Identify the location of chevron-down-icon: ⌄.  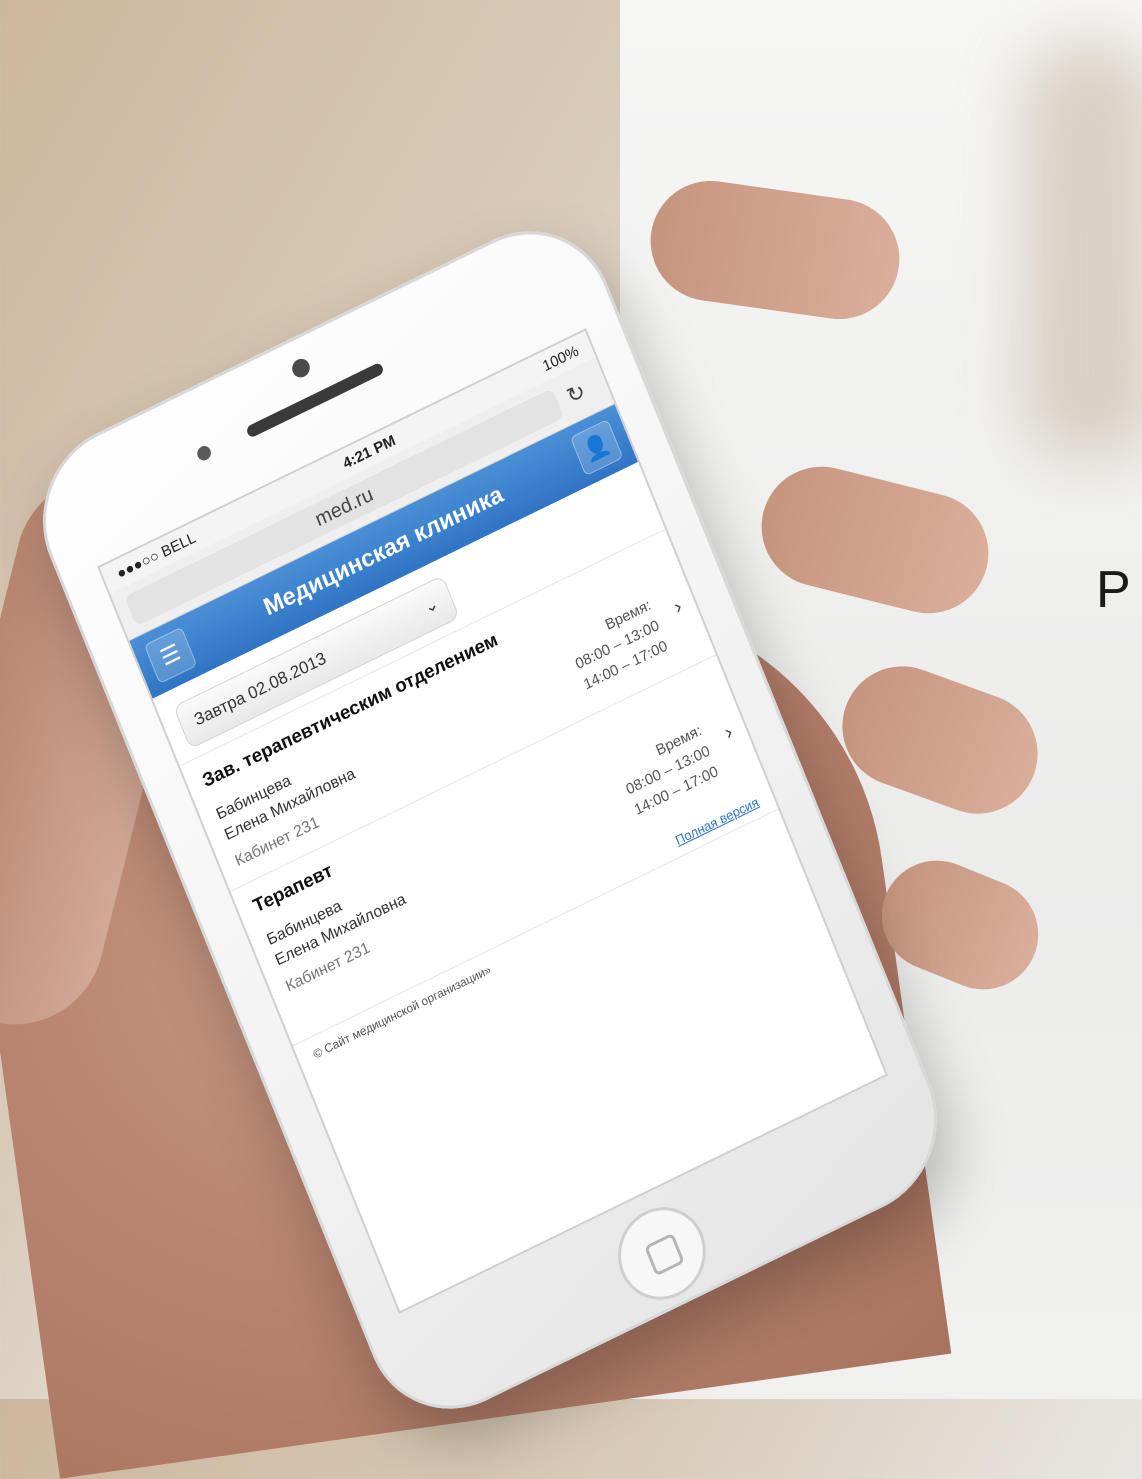
(431, 605).